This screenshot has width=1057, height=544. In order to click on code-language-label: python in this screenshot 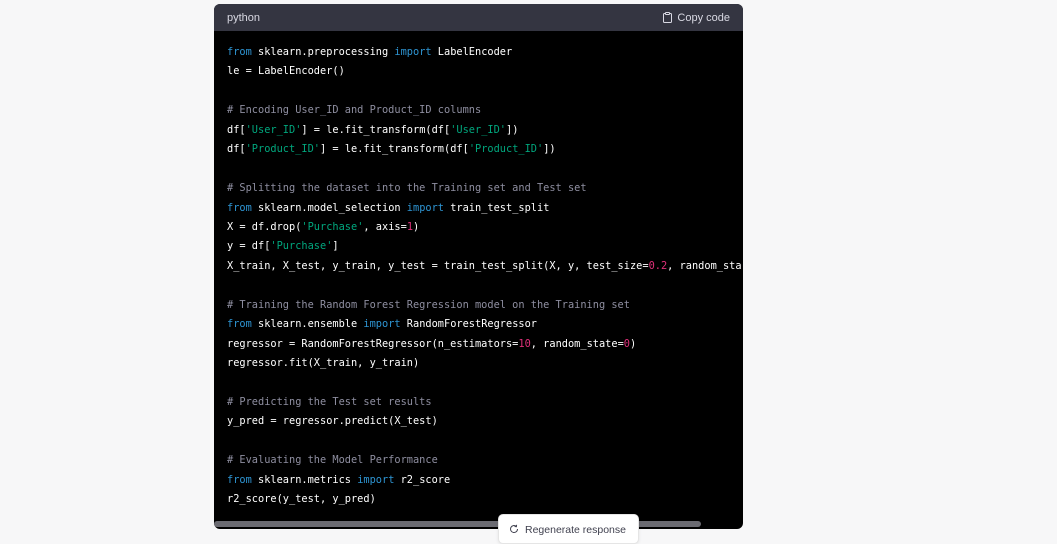, I will do `click(244, 17)`.